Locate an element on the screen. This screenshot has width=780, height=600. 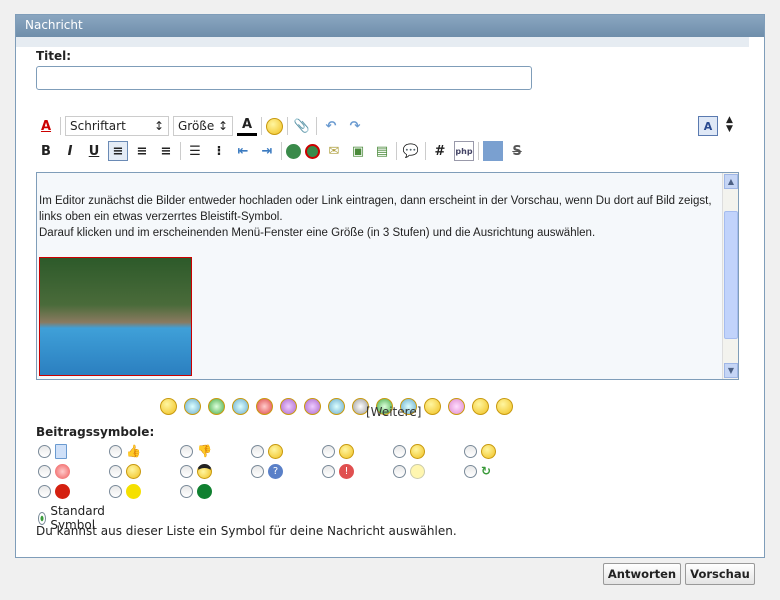
smiley-sad-icon is located at coordinates (288, 406).